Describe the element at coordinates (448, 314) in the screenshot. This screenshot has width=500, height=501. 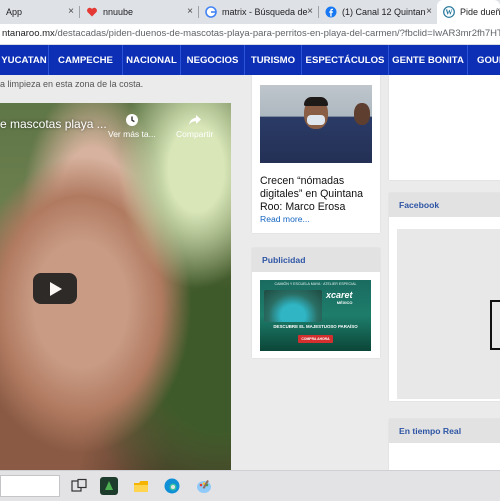
I see `facebook-embed` at that location.